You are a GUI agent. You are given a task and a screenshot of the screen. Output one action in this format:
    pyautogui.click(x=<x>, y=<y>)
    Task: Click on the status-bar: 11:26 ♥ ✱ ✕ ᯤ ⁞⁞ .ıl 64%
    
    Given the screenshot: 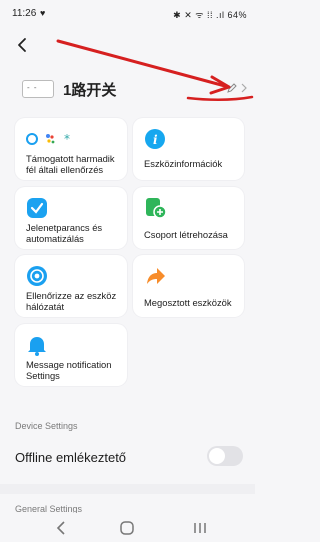 What is the action you would take?
    pyautogui.click(x=127, y=13)
    